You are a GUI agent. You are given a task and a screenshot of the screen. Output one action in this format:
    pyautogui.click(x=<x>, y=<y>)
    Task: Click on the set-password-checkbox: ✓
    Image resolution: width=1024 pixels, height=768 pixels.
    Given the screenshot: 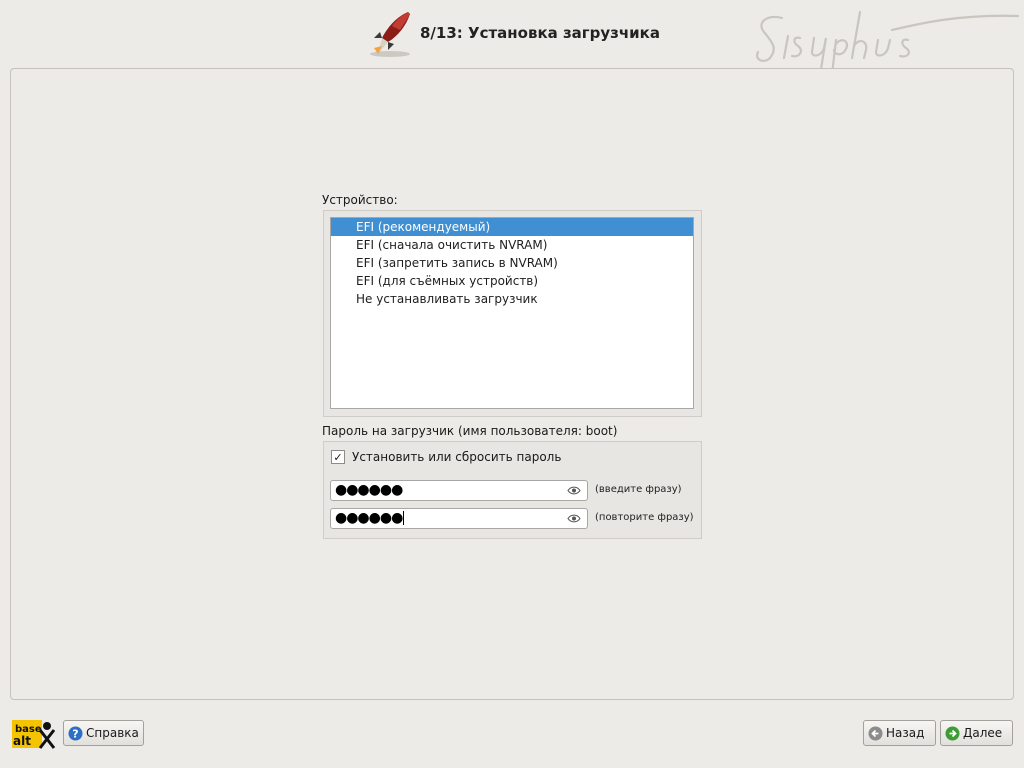 What is the action you would take?
    pyautogui.click(x=338, y=457)
    